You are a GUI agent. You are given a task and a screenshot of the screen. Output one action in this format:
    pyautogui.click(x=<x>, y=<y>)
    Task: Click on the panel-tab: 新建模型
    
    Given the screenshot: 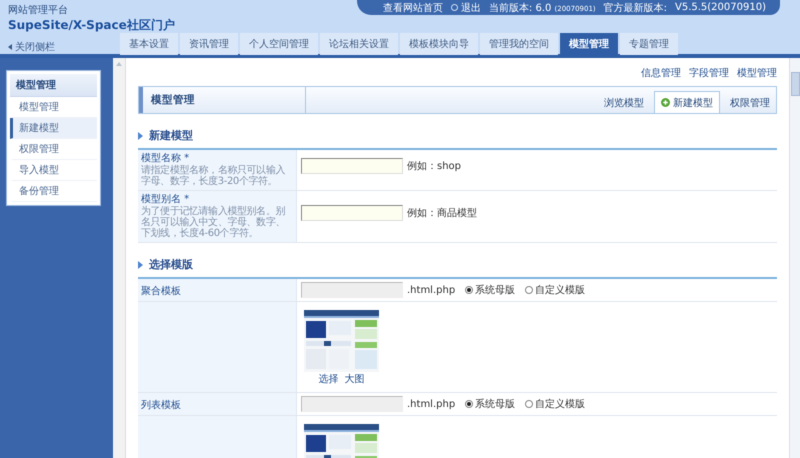 What is the action you would take?
    pyautogui.click(x=687, y=102)
    